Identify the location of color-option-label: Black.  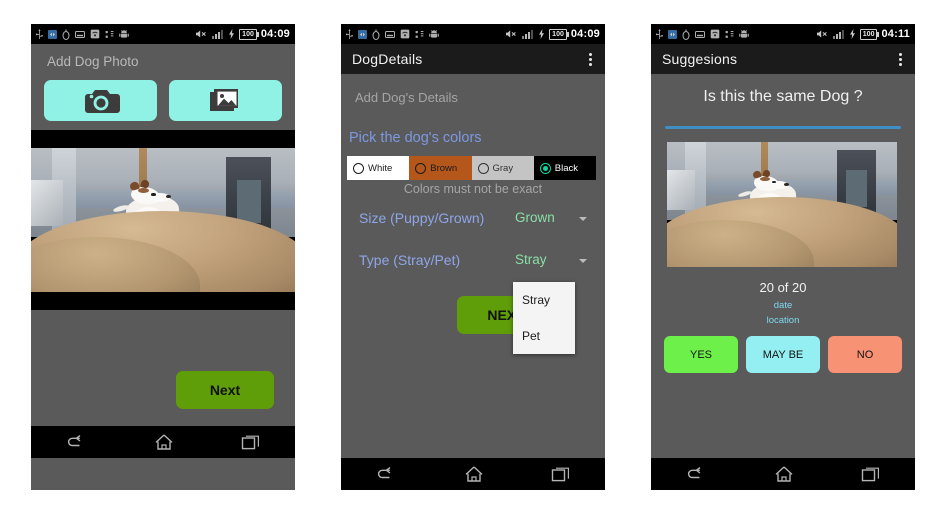
(566, 168).